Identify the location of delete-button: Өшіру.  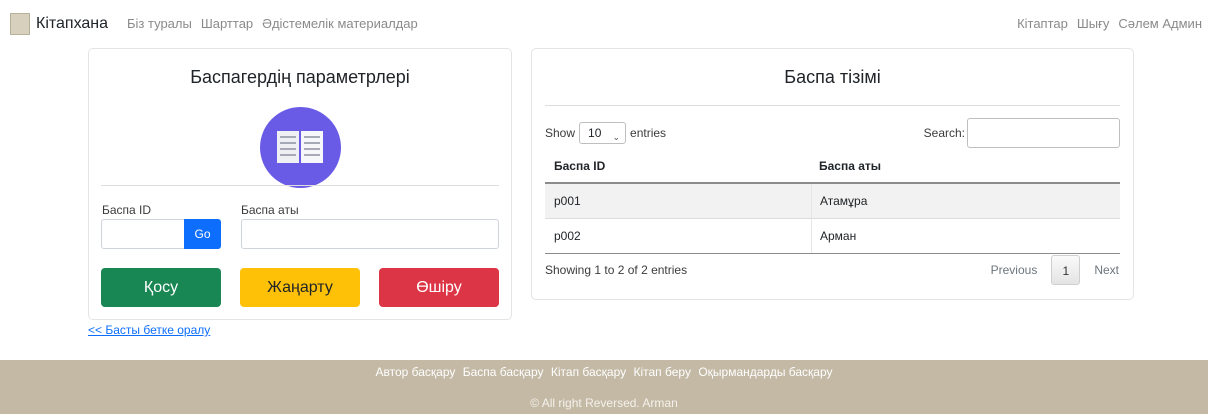
(439, 287).